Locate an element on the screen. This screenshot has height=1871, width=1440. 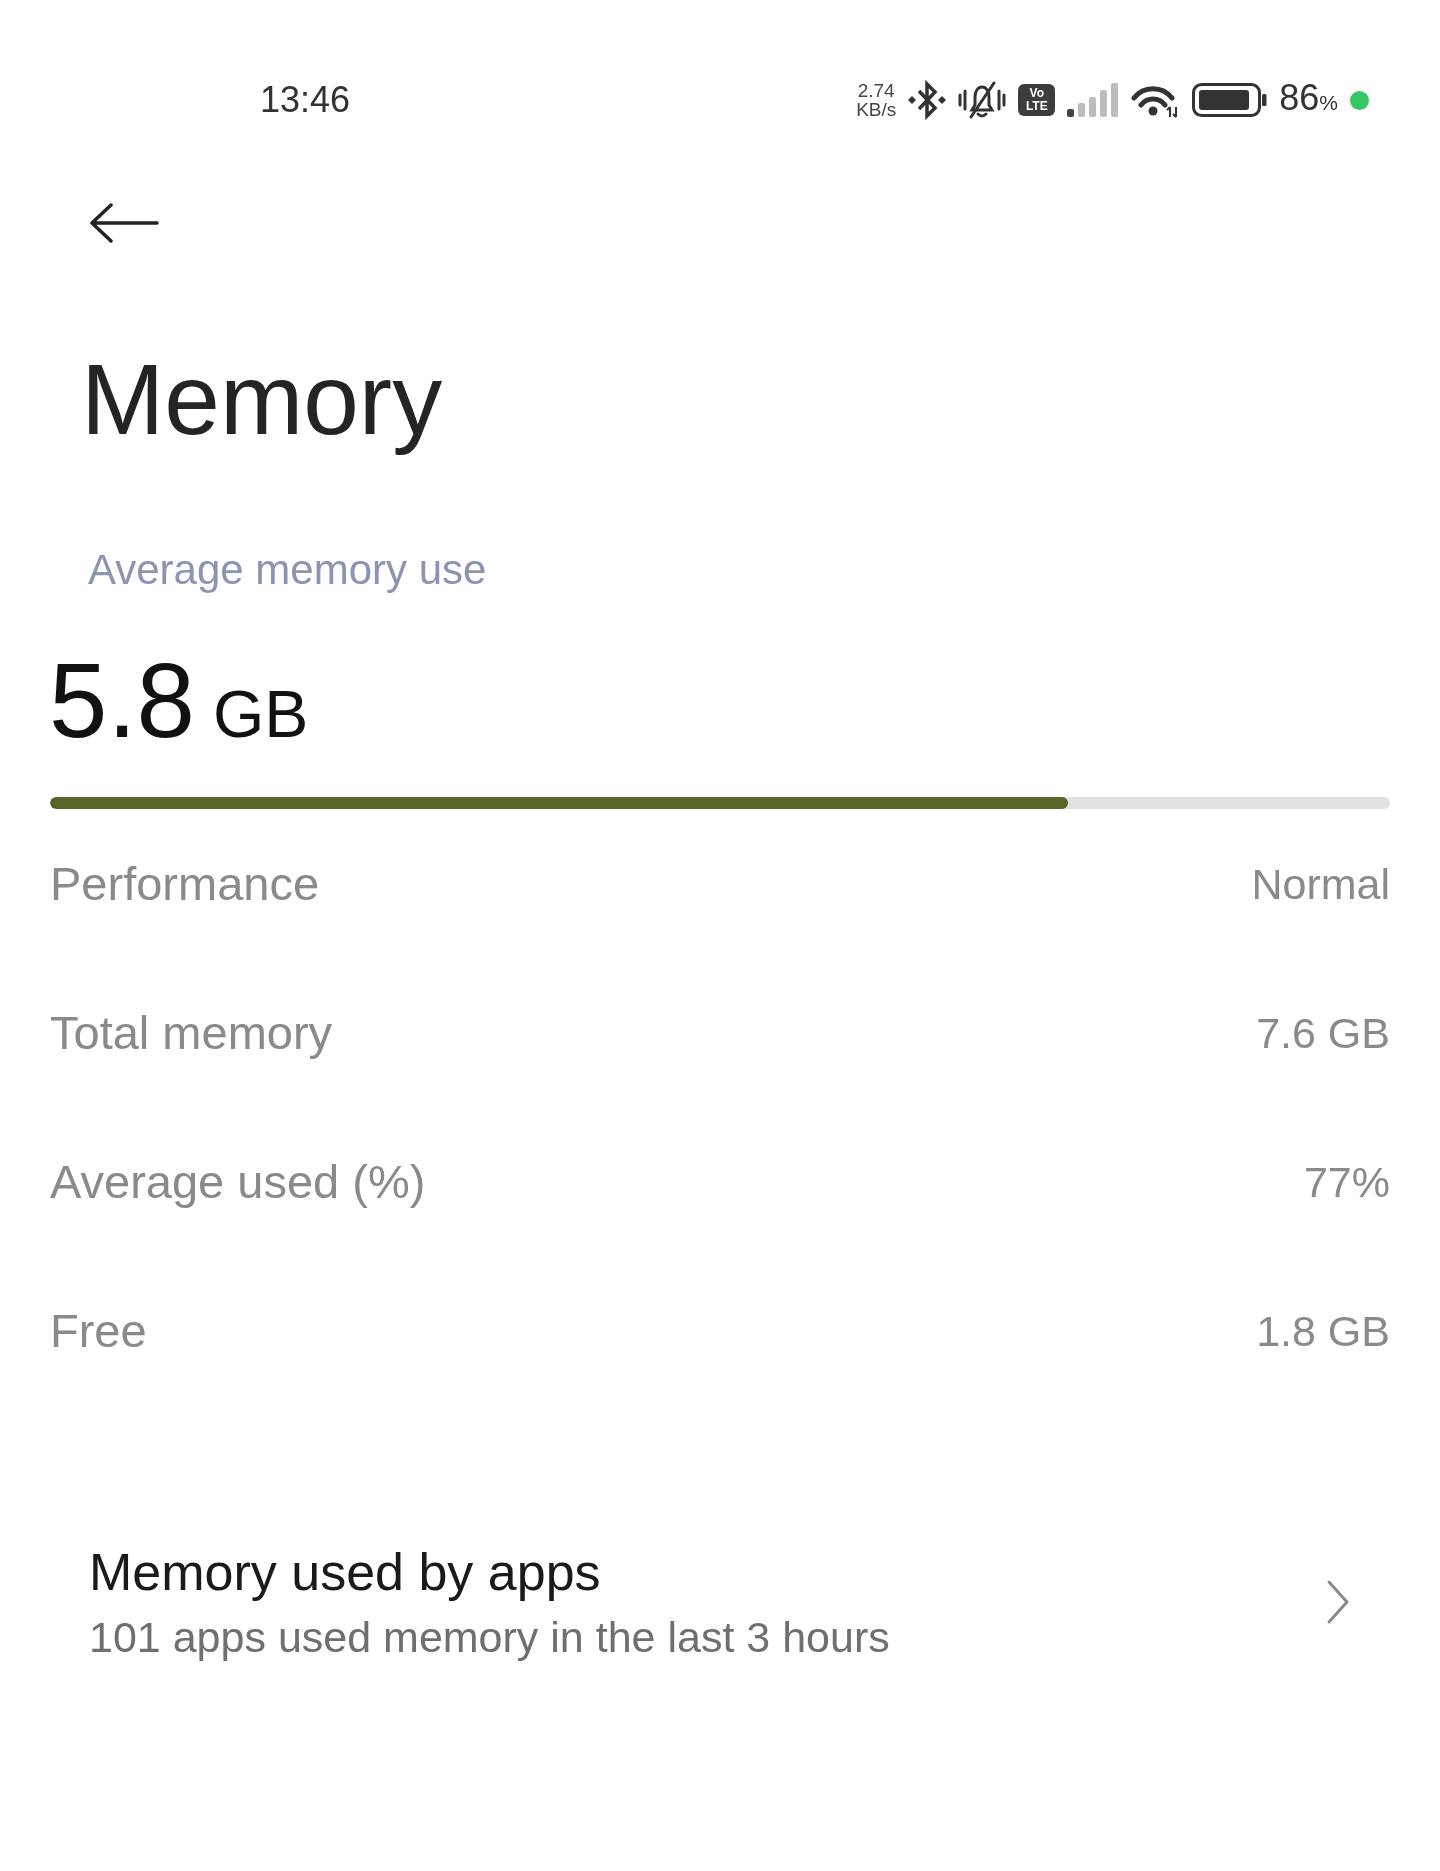
stat-label: Total memory is located at coordinates (191, 1032).